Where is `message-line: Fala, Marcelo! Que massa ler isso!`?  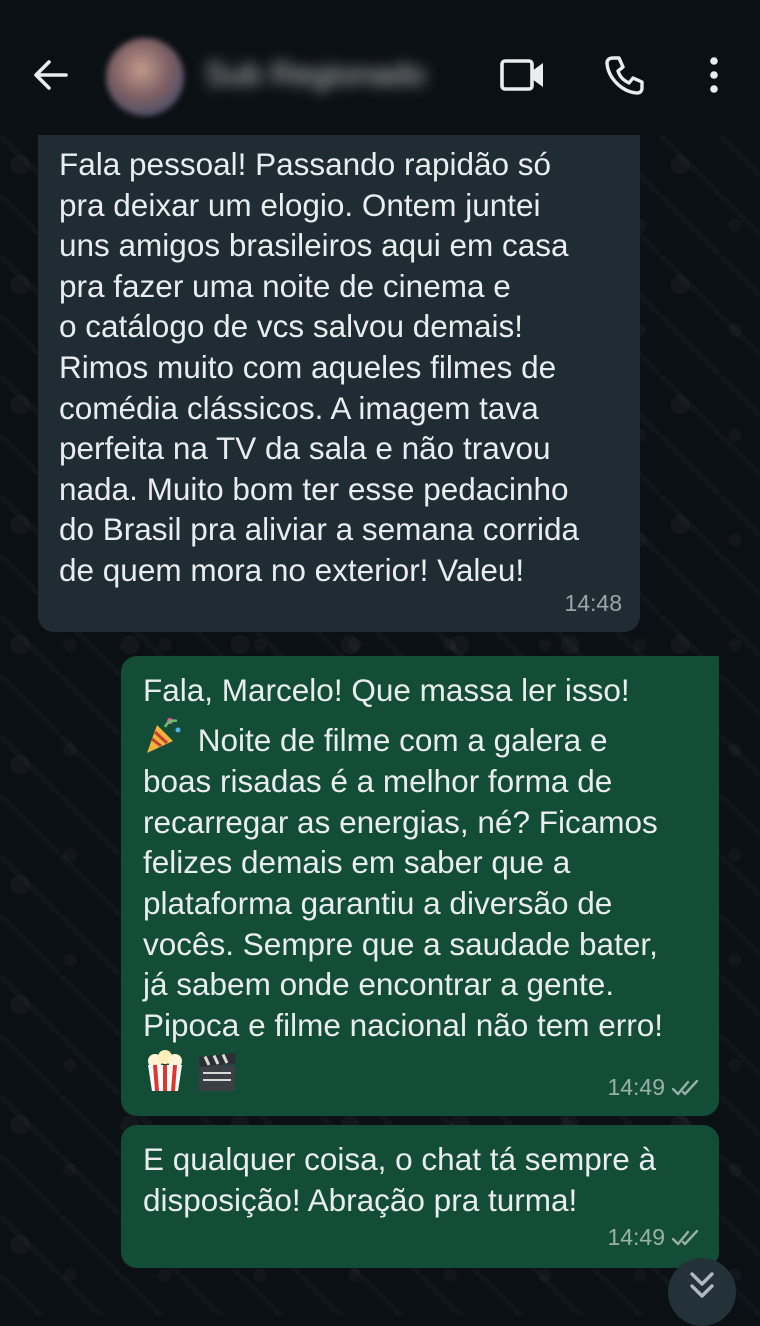
message-line: Fala, Marcelo! Que massa ler isso! is located at coordinates (386, 690).